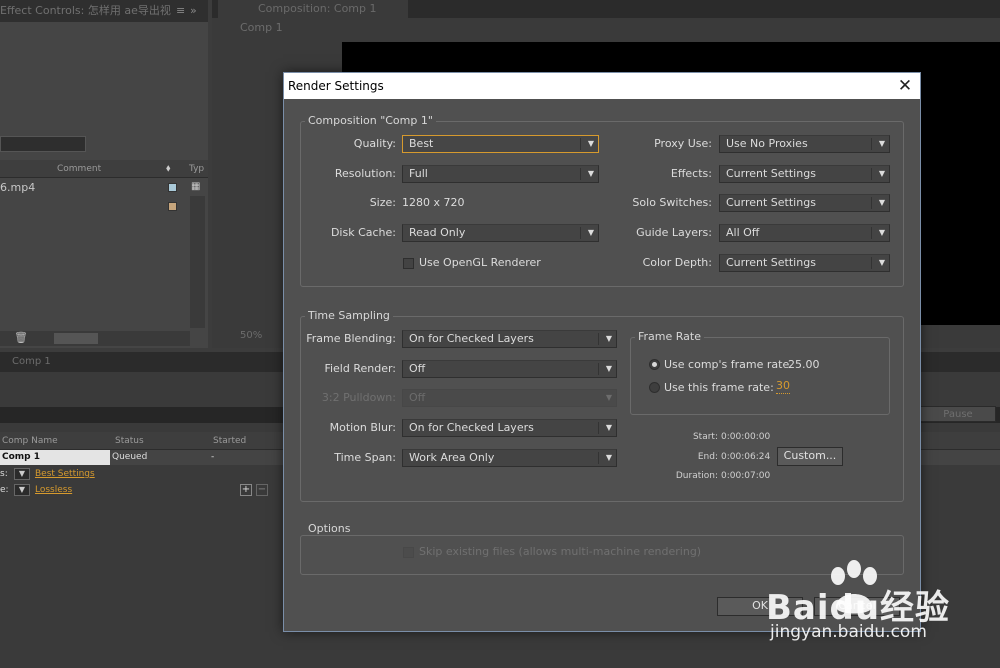  What do you see at coordinates (374, 143) in the screenshot?
I see `quality-label: Quality:` at bounding box center [374, 143].